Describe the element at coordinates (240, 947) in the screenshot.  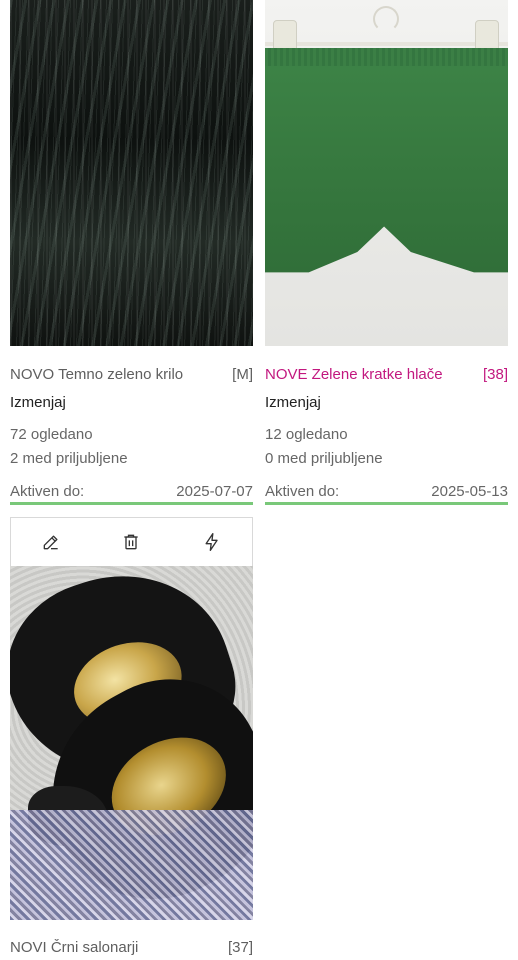
I see `listing-size: [37]` at that location.